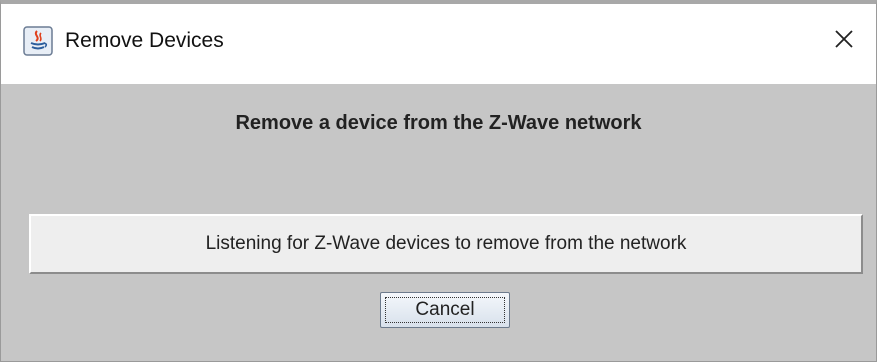  I want to click on dialog-heading: Remove a device from the Z-Wave network, so click(438, 123).